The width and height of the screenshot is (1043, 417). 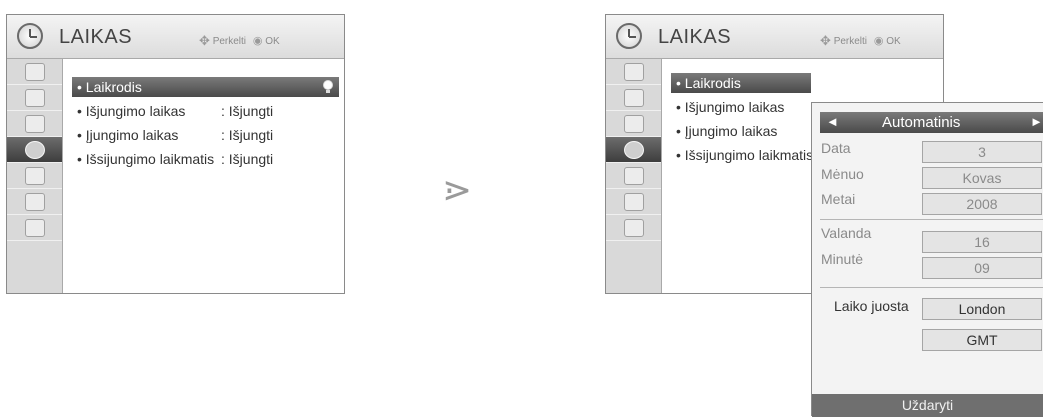 I want to click on mode-value: Automatinis, so click(x=921, y=122).